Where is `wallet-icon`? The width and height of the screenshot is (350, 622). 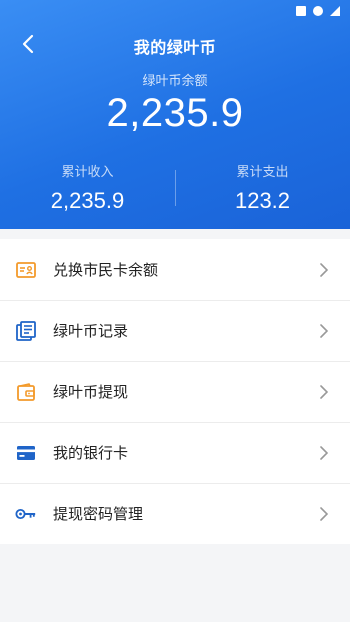 wallet-icon is located at coordinates (26, 392).